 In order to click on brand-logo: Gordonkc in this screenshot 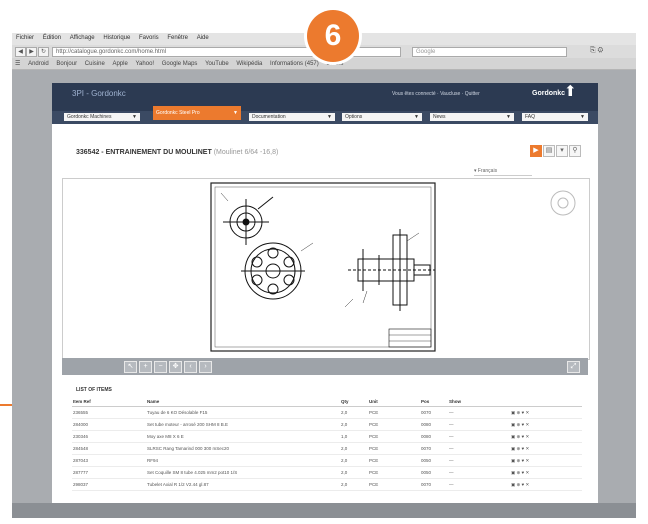, I will do `click(549, 93)`.